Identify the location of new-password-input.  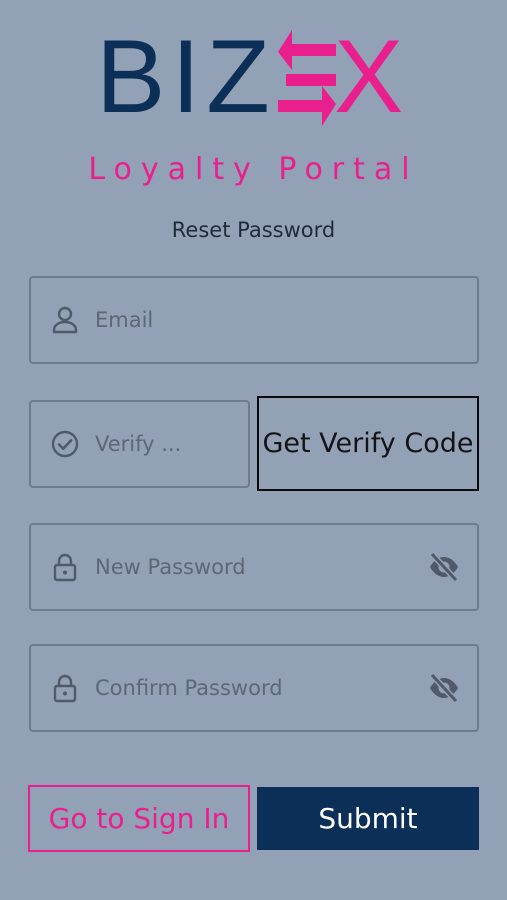
(250, 567).